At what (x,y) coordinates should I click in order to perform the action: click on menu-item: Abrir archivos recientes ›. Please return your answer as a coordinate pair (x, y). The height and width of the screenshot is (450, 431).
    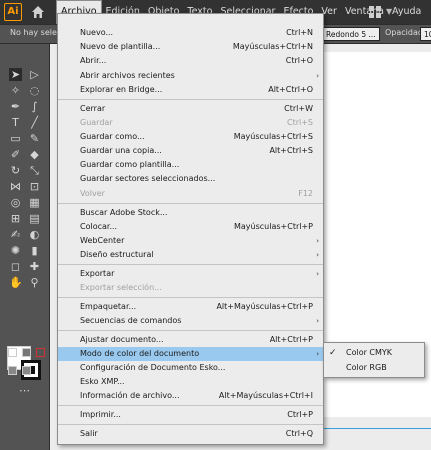
    Looking at the image, I should click on (190, 76).